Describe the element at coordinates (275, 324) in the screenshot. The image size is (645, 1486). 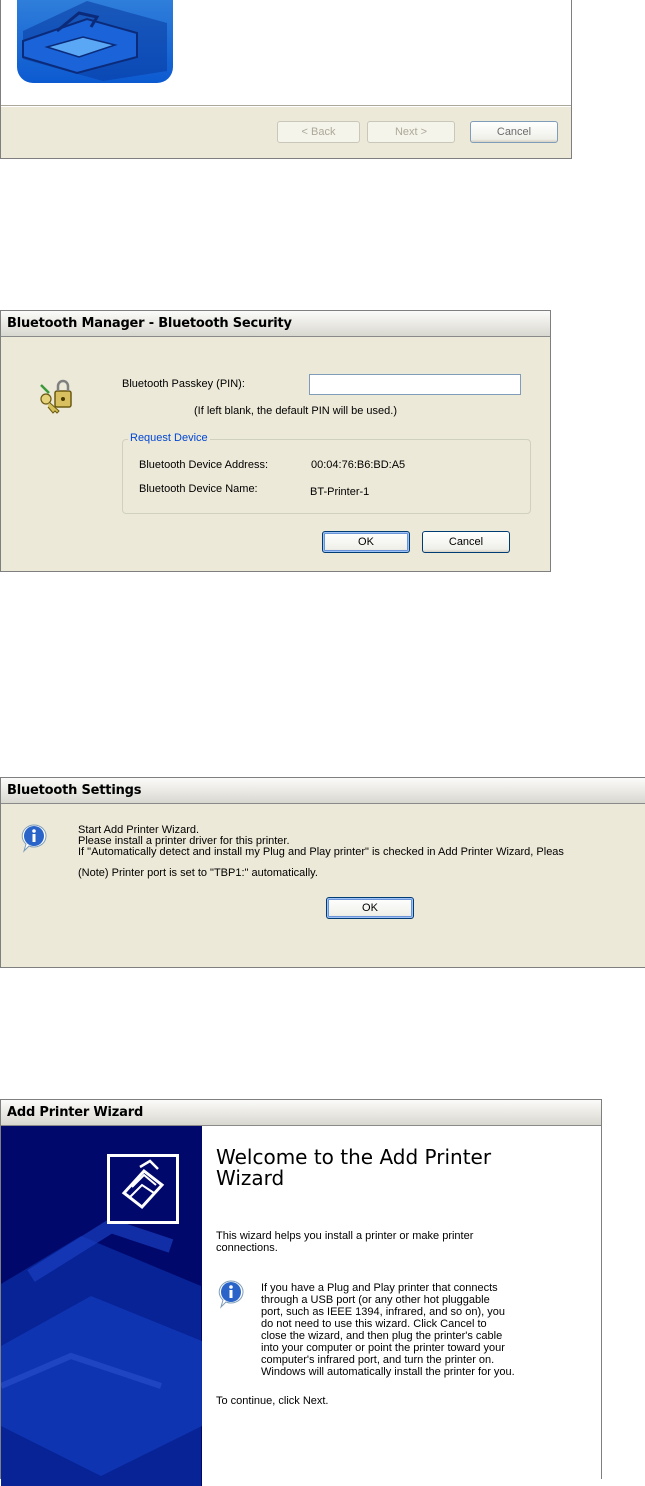
I see `dialog-title: Bluetooth Manager - Bluetooth Security` at that location.